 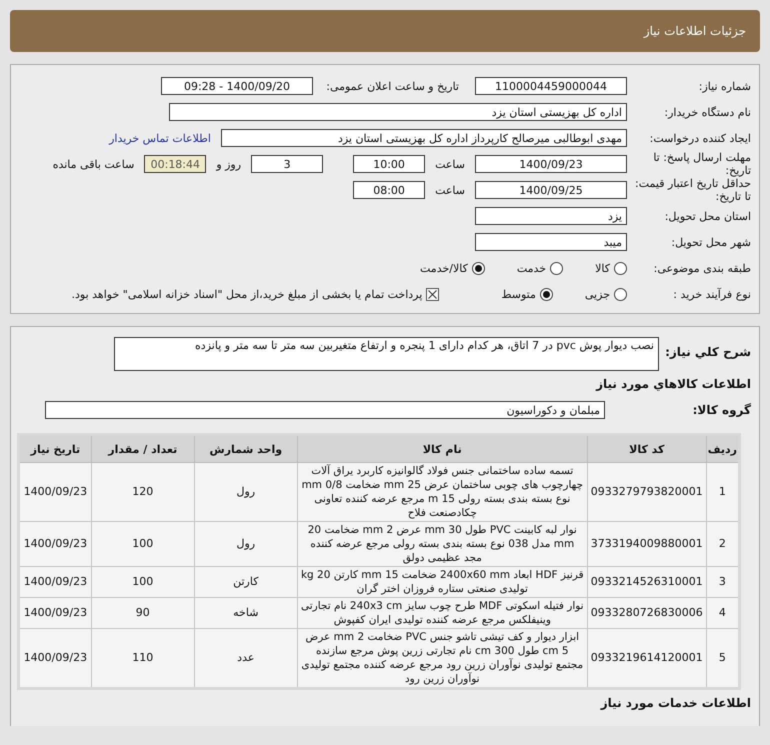 What do you see at coordinates (711, 294) in the screenshot?
I see `field-label: نوع فرآیند خرید :` at bounding box center [711, 294].